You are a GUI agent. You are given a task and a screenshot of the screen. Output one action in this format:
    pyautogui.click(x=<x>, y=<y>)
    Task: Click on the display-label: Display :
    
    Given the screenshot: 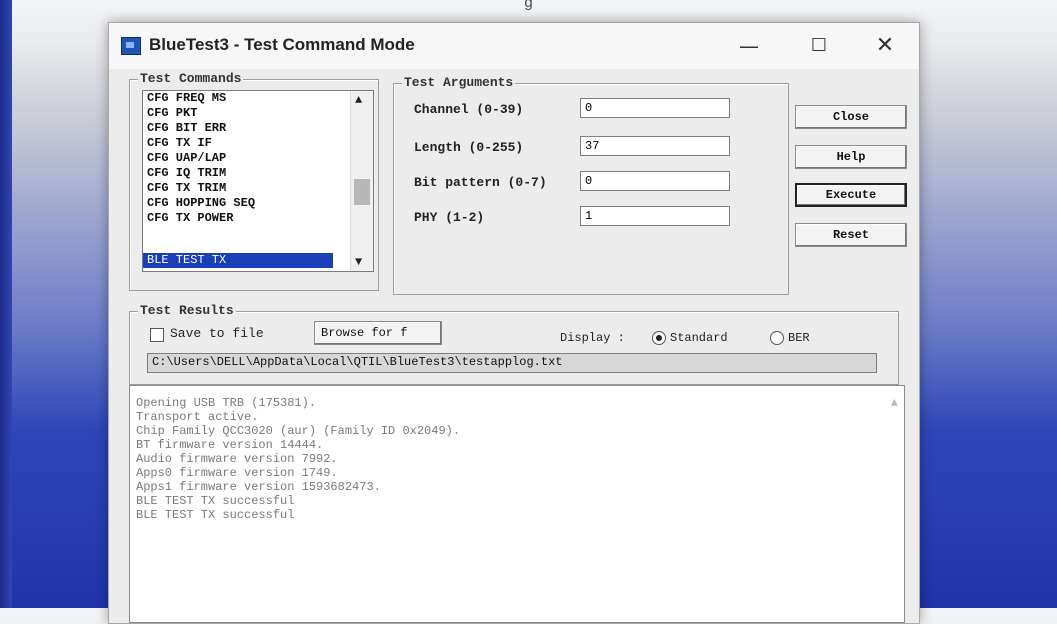 What is the action you would take?
    pyautogui.click(x=592, y=338)
    